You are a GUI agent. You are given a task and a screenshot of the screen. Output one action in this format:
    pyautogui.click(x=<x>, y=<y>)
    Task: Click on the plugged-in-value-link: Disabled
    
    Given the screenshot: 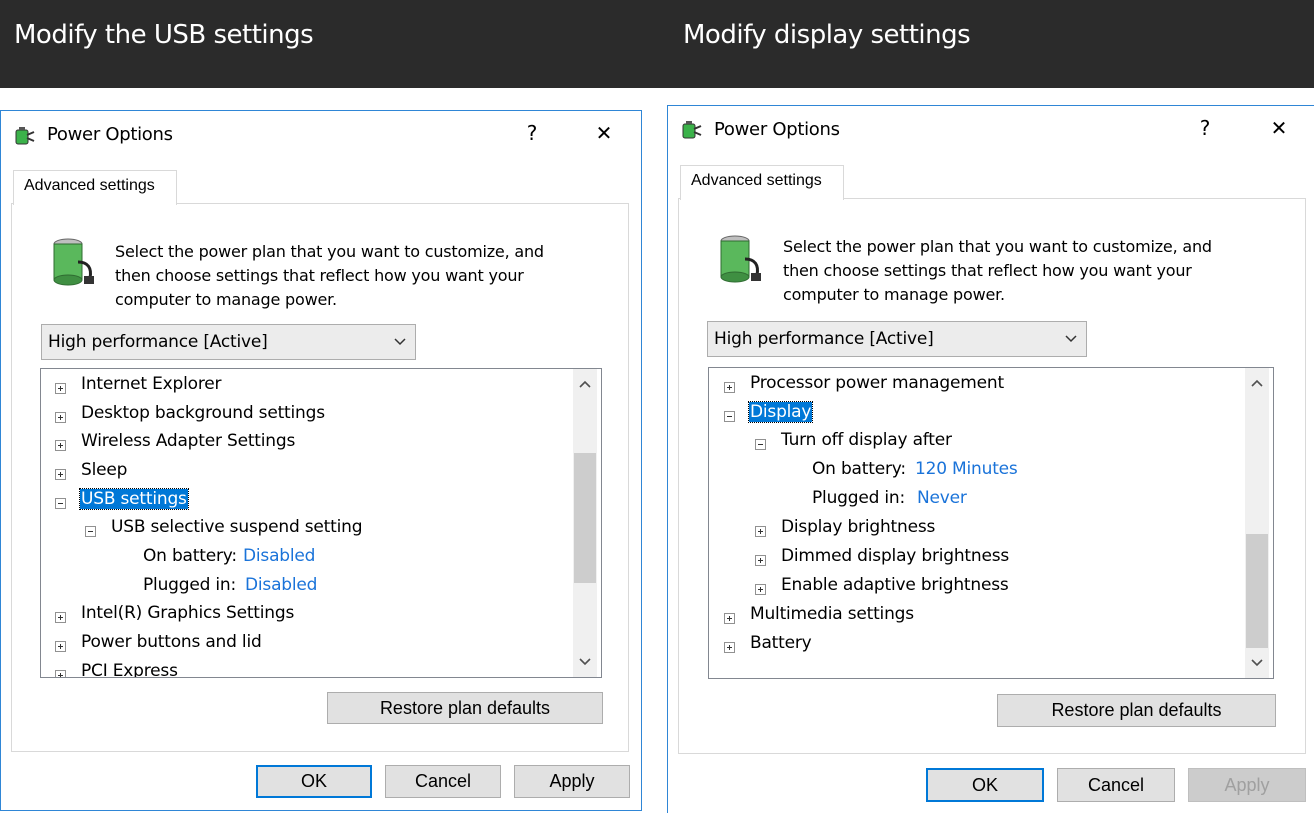 What is the action you would take?
    pyautogui.click(x=281, y=585)
    